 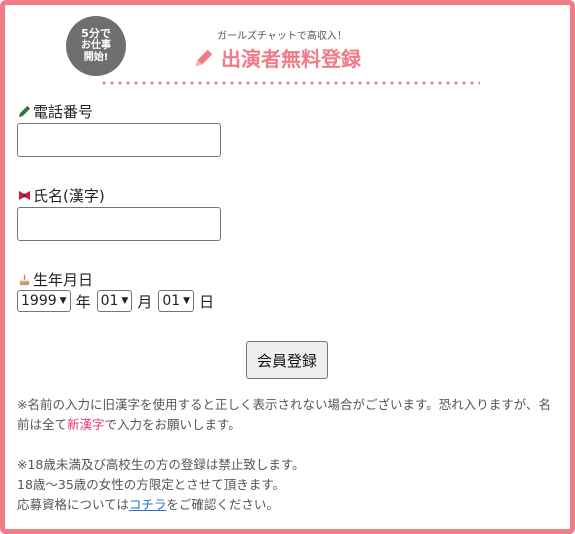 What do you see at coordinates (24, 280) in the screenshot?
I see `cake-icon` at bounding box center [24, 280].